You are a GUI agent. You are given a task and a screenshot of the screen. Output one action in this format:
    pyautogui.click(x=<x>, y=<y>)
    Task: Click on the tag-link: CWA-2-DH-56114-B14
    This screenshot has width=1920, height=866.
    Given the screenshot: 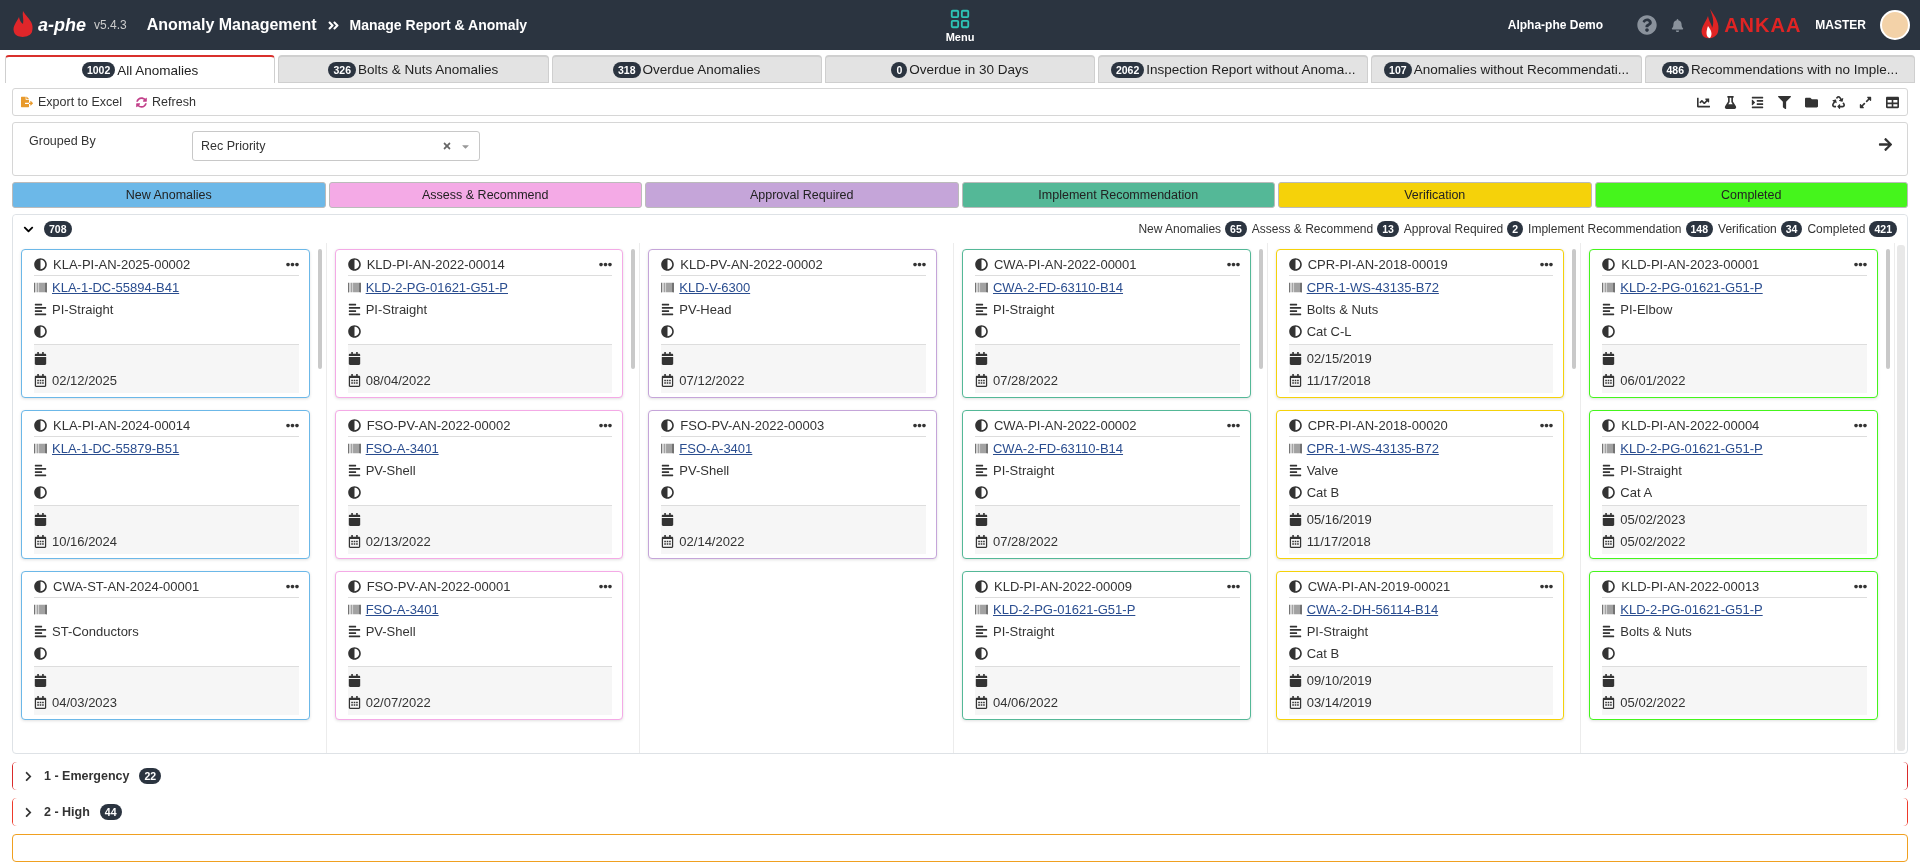 What is the action you would take?
    pyautogui.click(x=1372, y=609)
    